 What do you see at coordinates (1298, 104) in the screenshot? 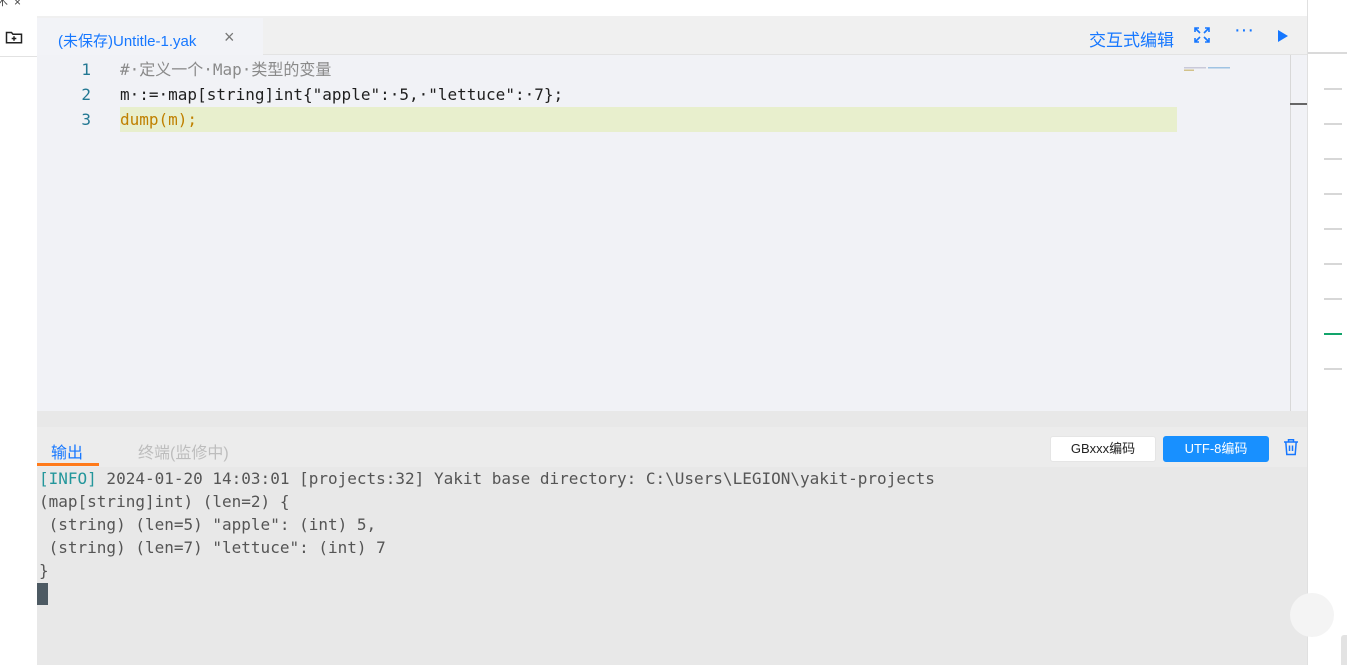
I see `scrollbar-cursor-mark` at bounding box center [1298, 104].